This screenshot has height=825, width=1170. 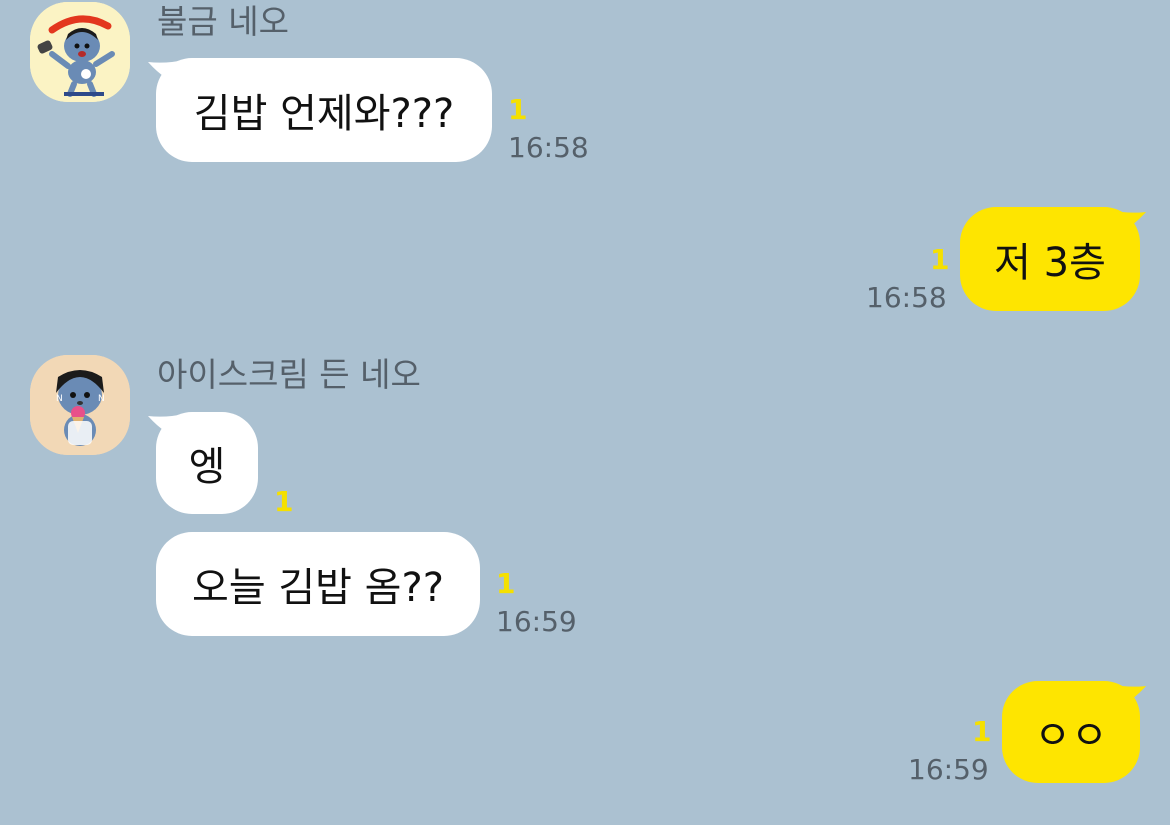 I want to click on message-text: 김밥 언제와???, so click(x=324, y=114).